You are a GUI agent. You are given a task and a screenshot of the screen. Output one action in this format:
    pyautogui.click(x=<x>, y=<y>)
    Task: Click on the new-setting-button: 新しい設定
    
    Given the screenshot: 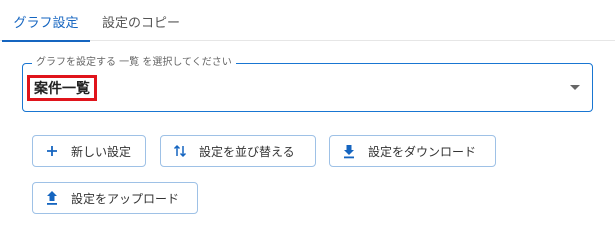 What is the action you would take?
    pyautogui.click(x=89, y=151)
    